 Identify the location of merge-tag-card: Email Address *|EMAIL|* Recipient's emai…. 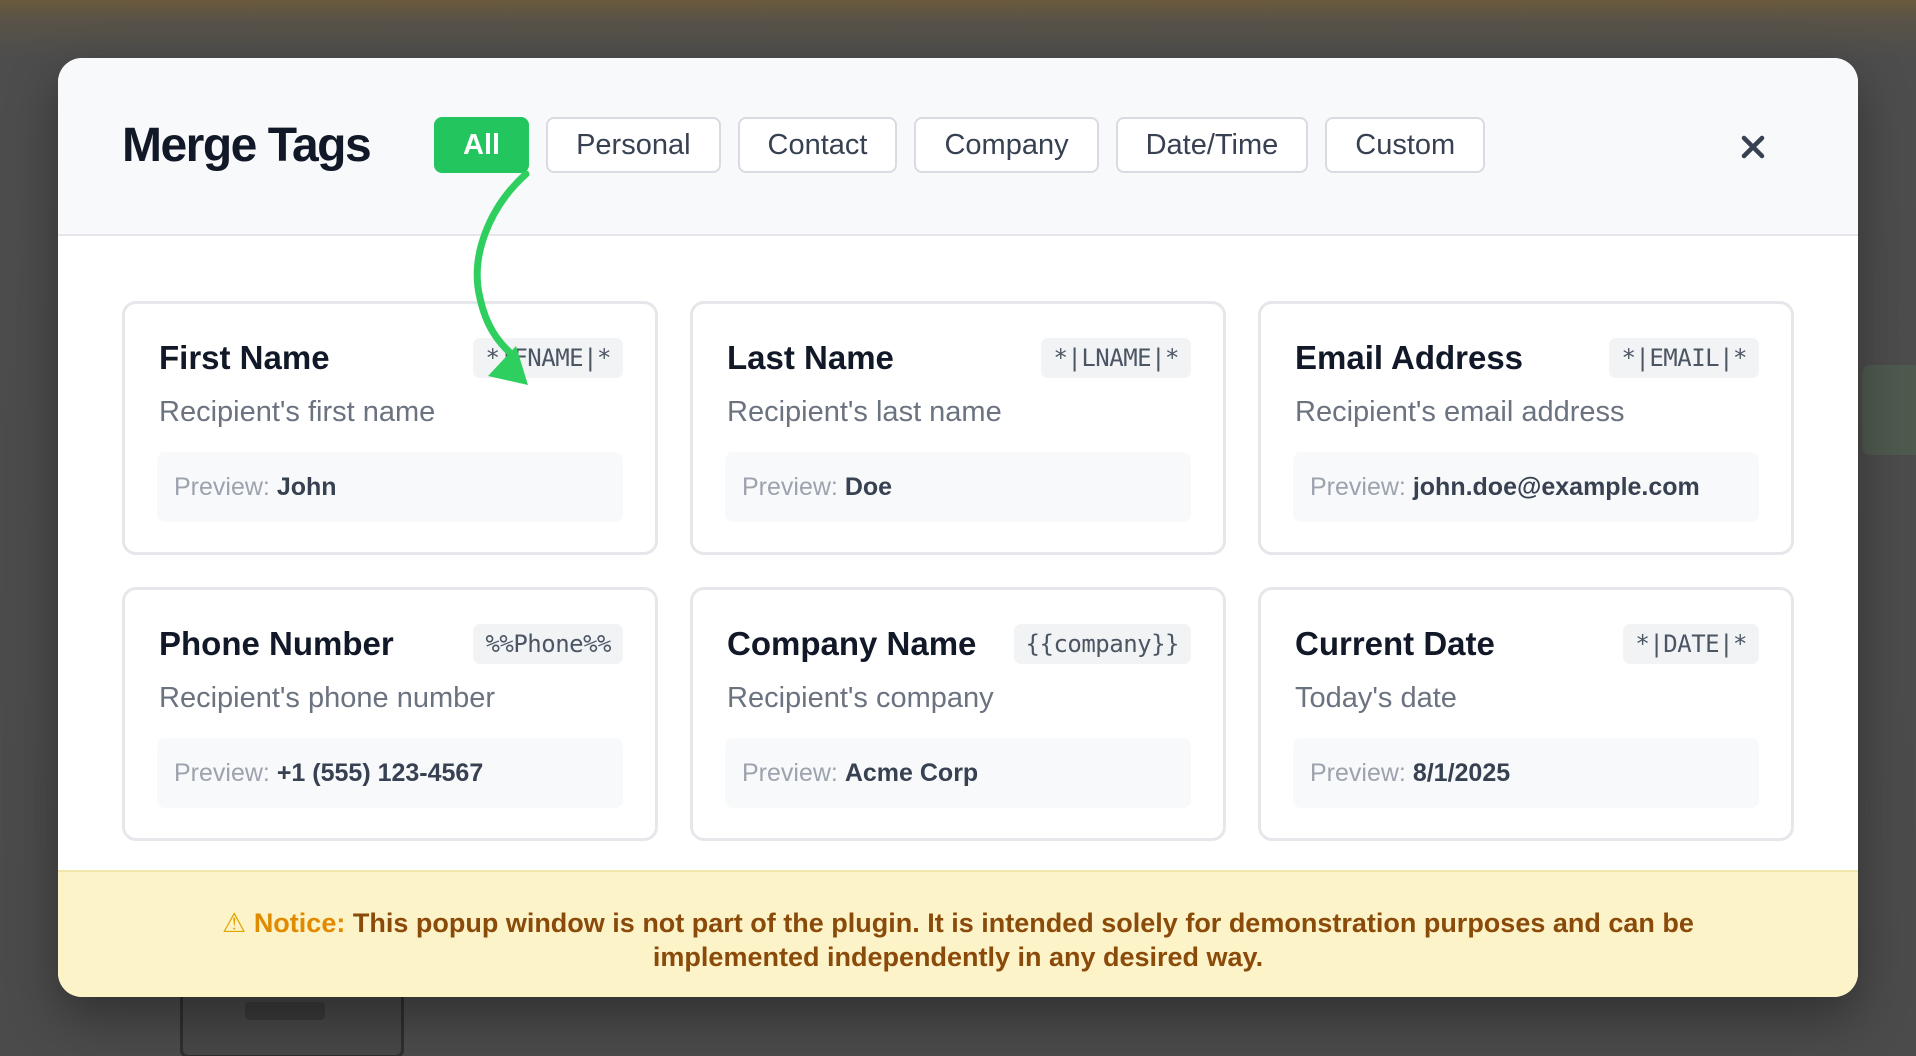
(1526, 428).